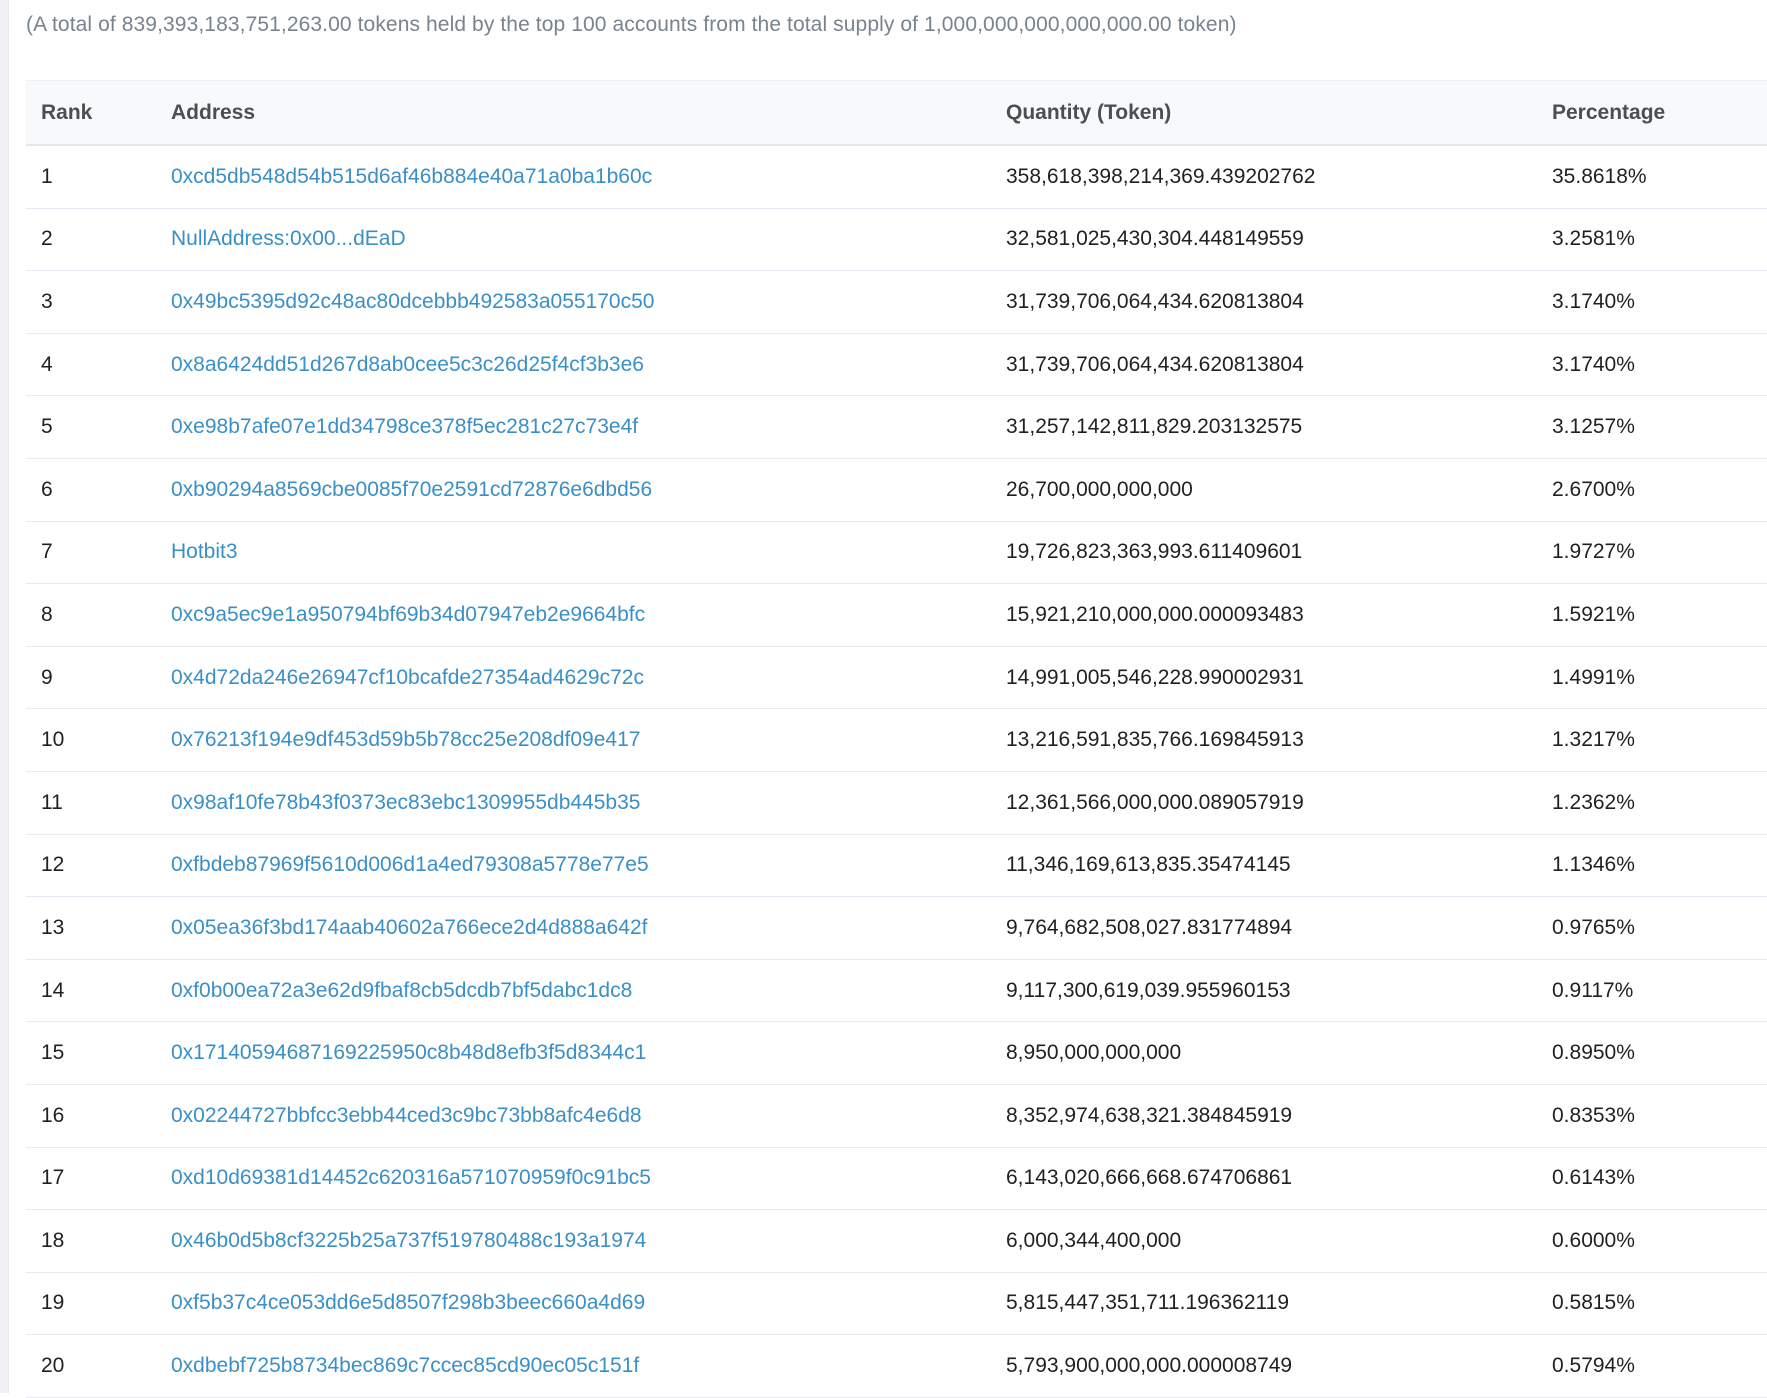  I want to click on rank-cell: 20, so click(91, 1366).